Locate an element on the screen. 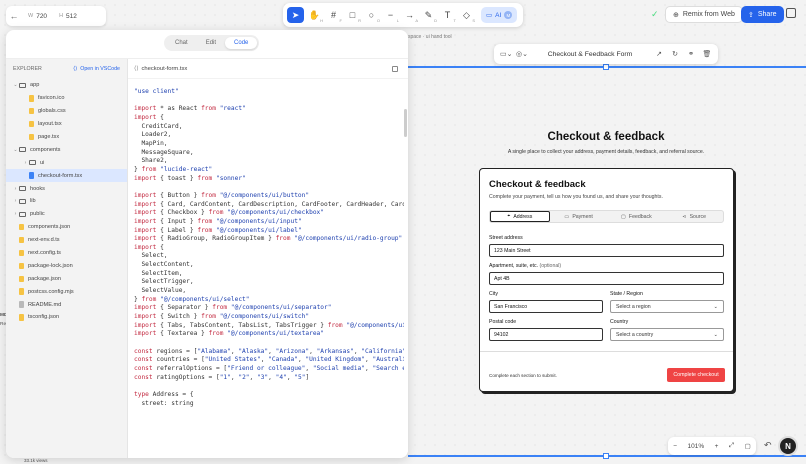 The width and height of the screenshot is (806, 464). tree-folder: › hooks is located at coordinates (66, 188).